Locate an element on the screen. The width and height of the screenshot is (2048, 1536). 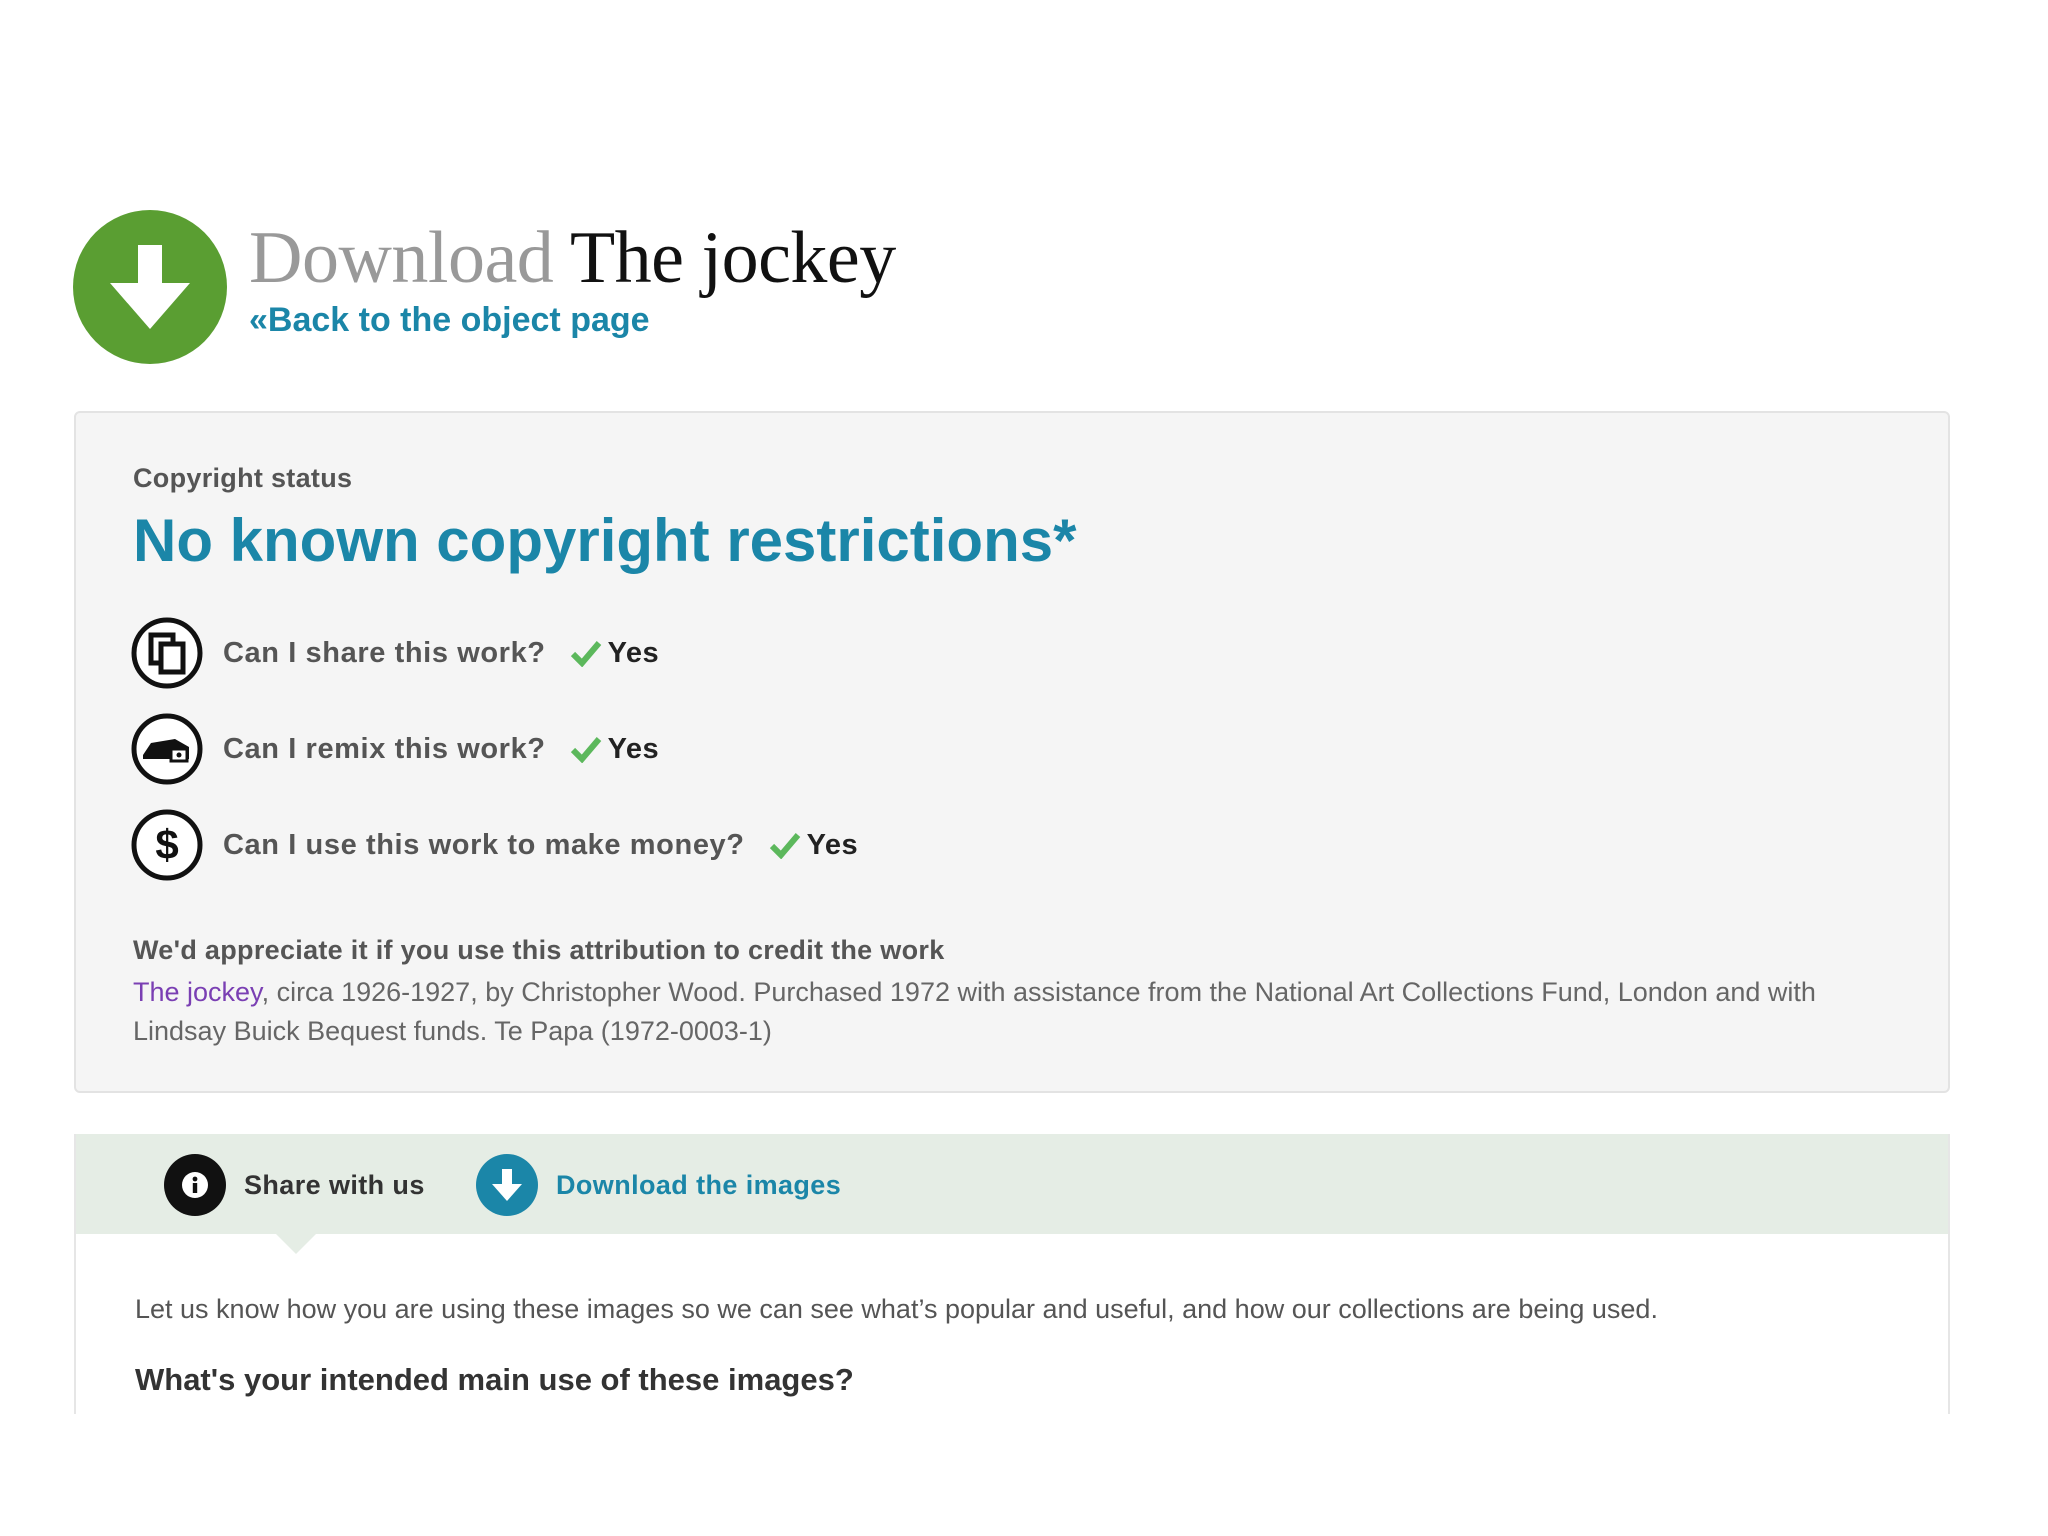
title-prefix: Download is located at coordinates (401, 258).